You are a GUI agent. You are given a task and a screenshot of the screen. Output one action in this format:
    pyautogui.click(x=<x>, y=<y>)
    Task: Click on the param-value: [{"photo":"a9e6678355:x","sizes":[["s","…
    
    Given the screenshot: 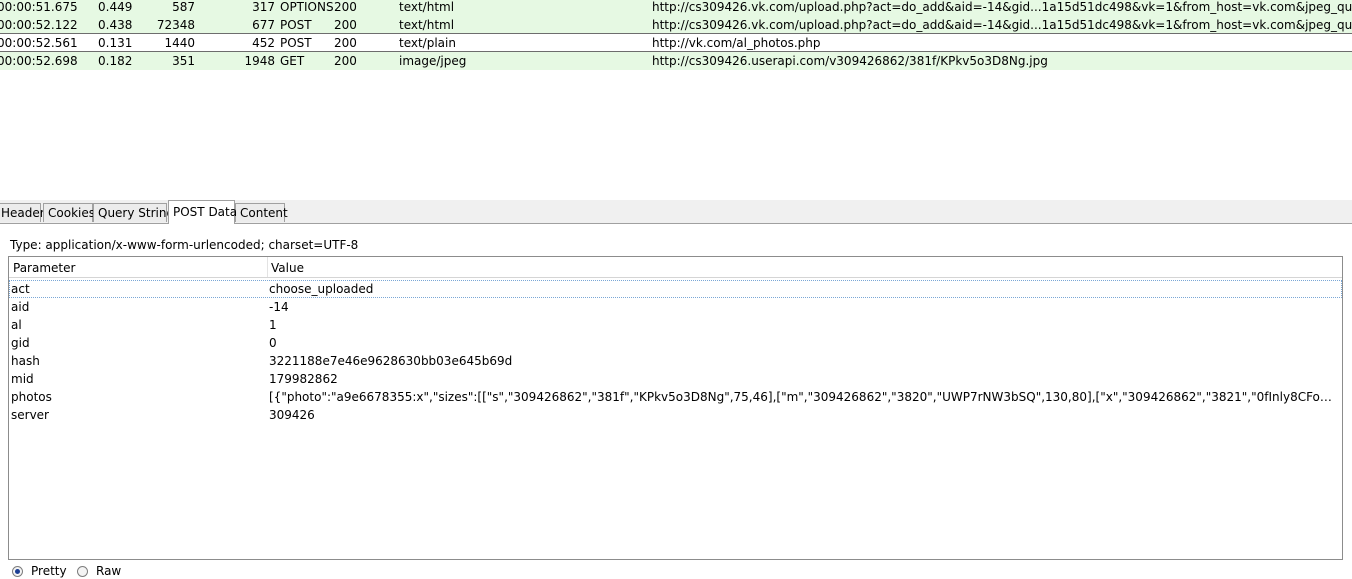 What is the action you would take?
    pyautogui.click(x=804, y=397)
    